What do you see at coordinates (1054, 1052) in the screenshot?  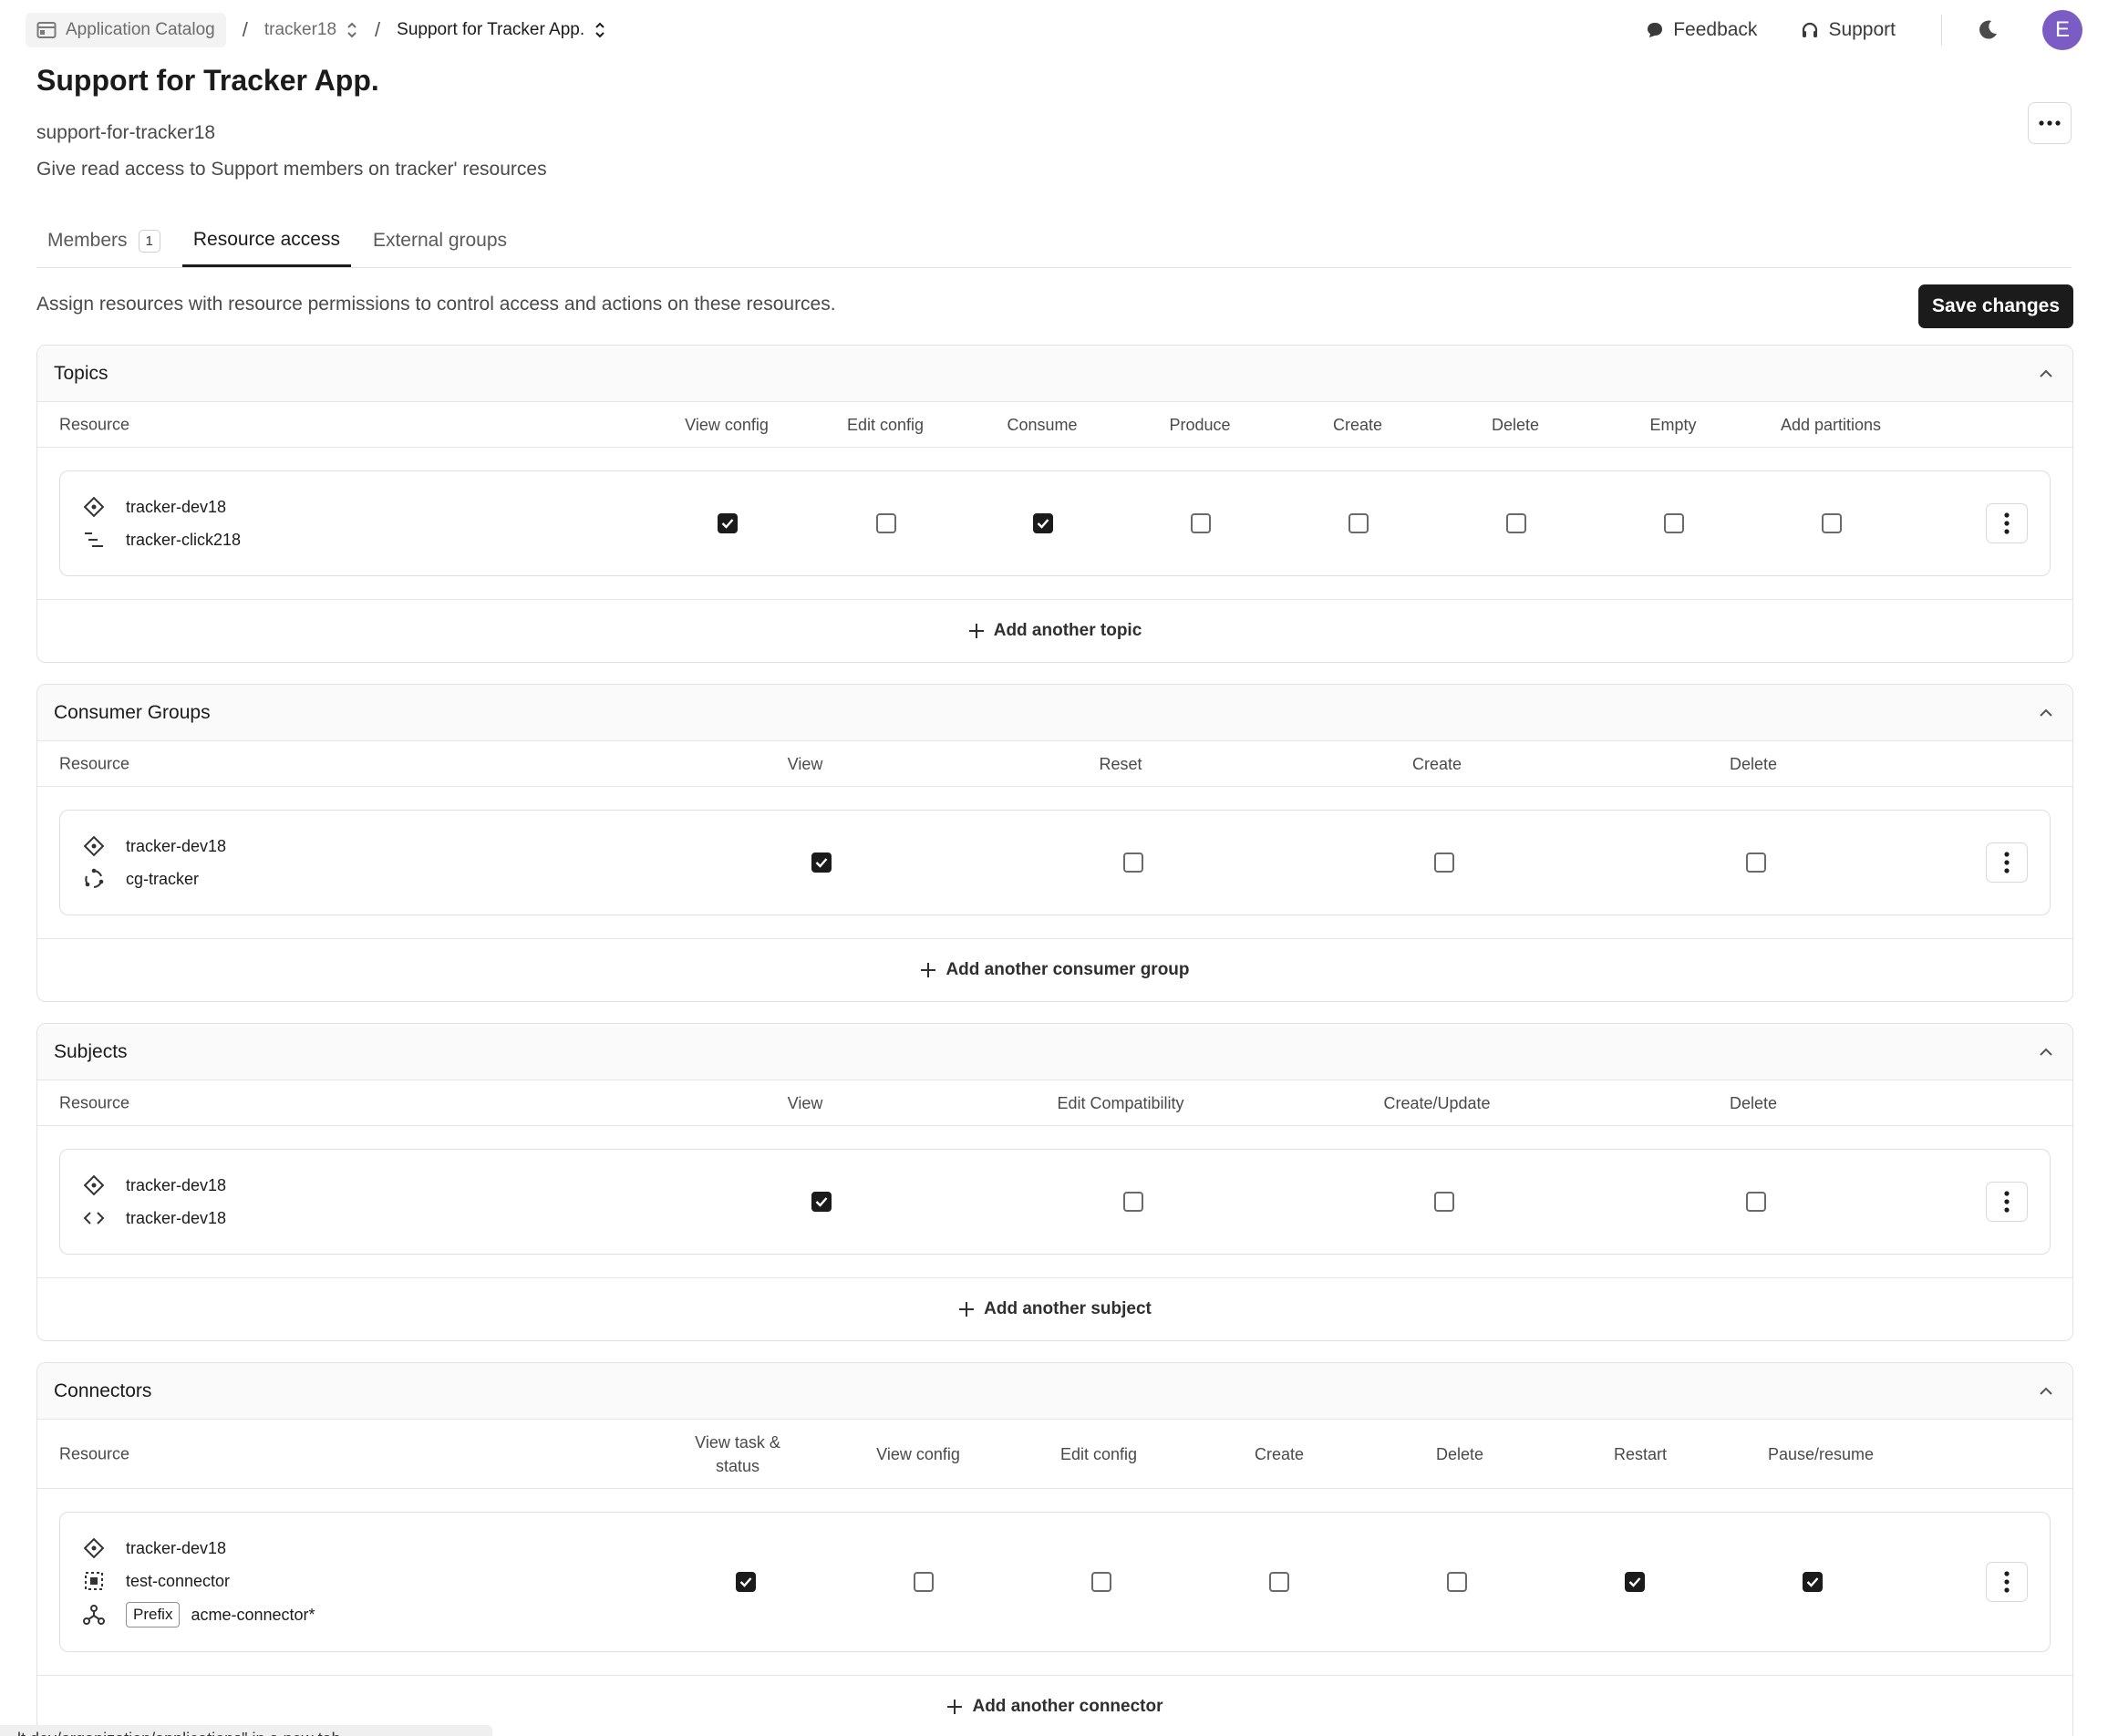 I see `section-header: Subjects` at bounding box center [1054, 1052].